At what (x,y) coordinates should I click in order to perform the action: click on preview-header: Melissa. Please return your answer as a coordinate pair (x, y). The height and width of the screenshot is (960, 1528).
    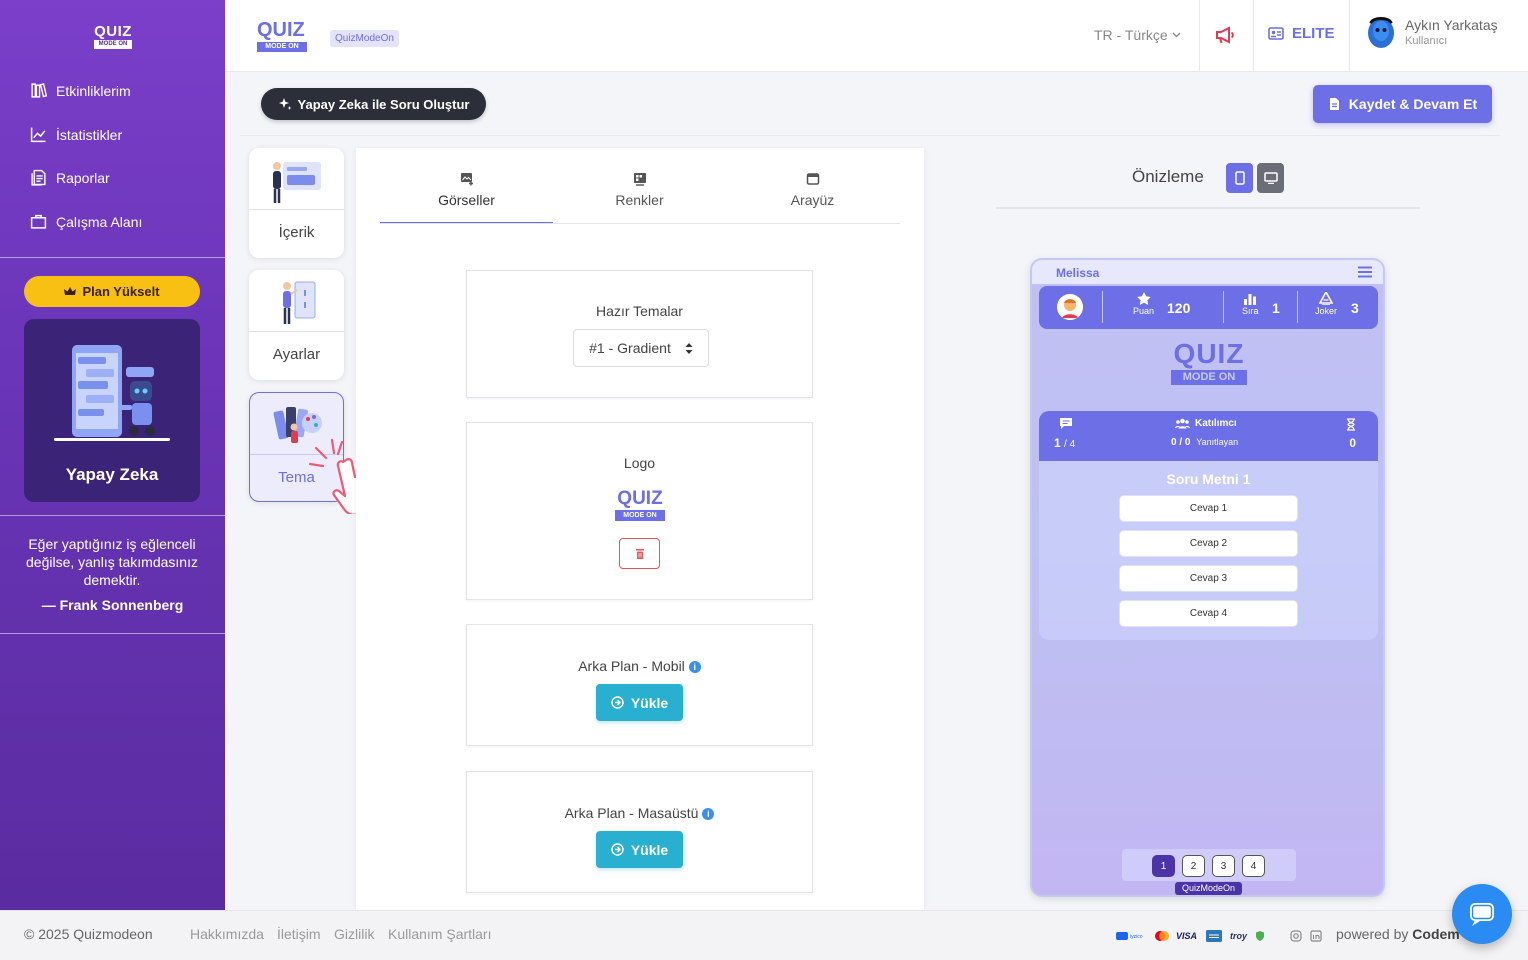
    Looking at the image, I should click on (1207, 272).